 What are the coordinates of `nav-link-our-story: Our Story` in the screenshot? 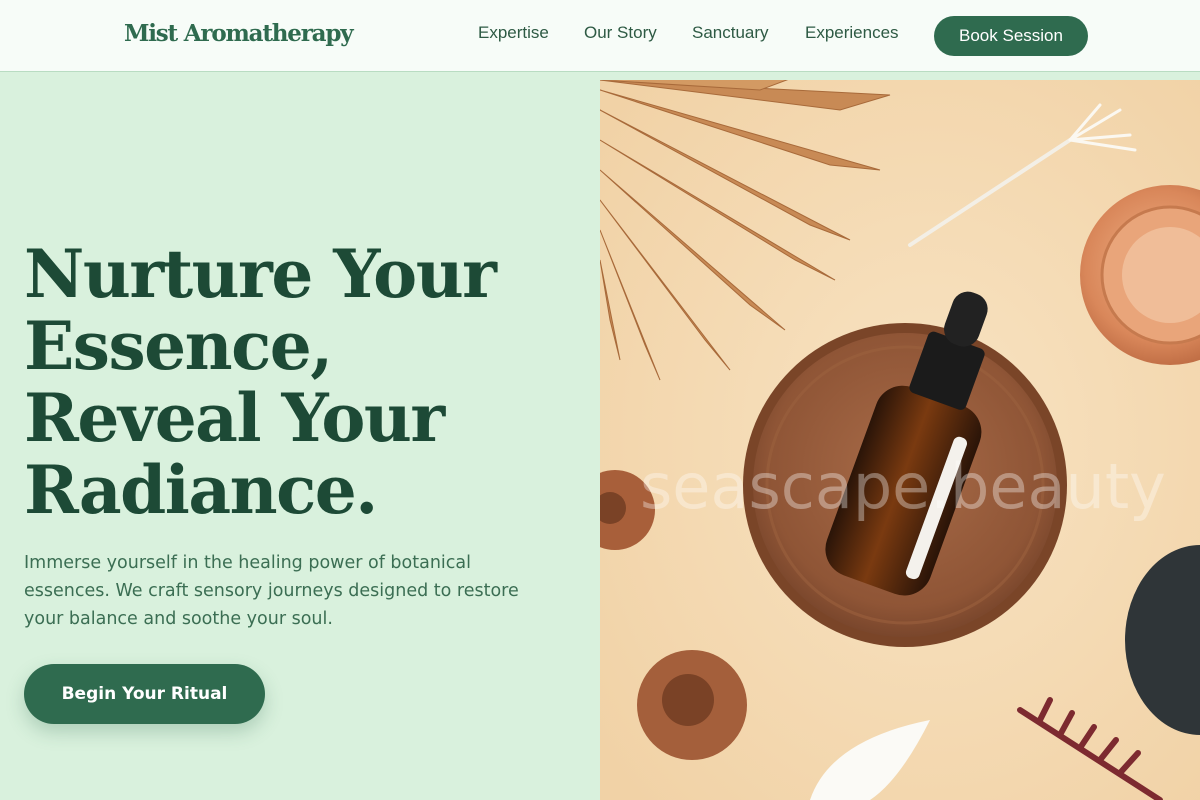 It's located at (620, 33).